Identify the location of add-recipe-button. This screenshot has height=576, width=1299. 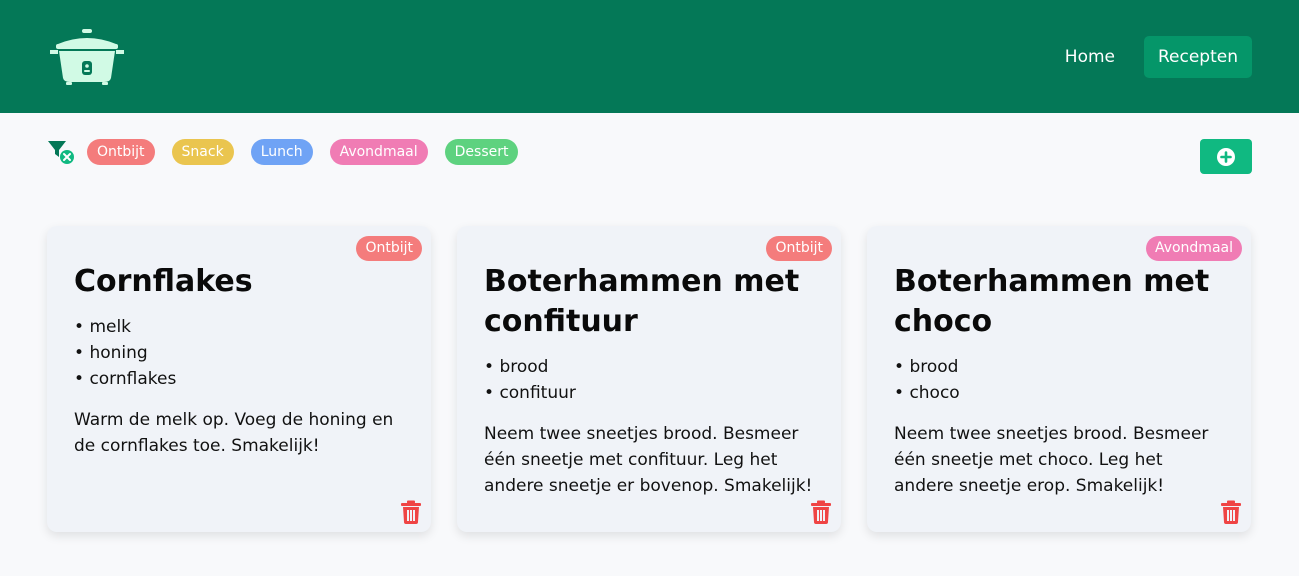
(1226, 156).